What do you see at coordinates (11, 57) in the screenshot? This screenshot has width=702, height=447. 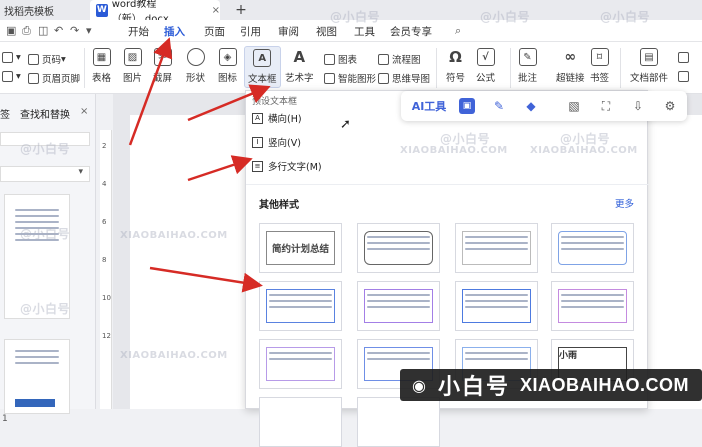 I see `ribbon-prev-item-1: ▾` at bounding box center [11, 57].